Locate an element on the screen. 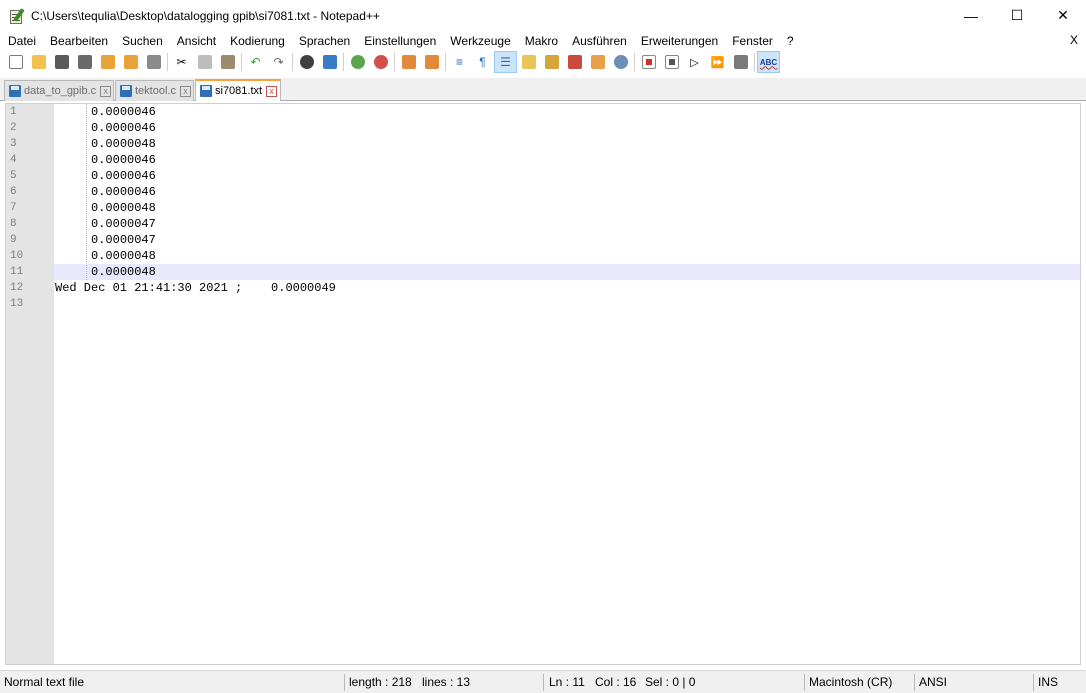 The width and height of the screenshot is (1086, 693). tab-label: data_to_gpib.c is located at coordinates (60, 91).